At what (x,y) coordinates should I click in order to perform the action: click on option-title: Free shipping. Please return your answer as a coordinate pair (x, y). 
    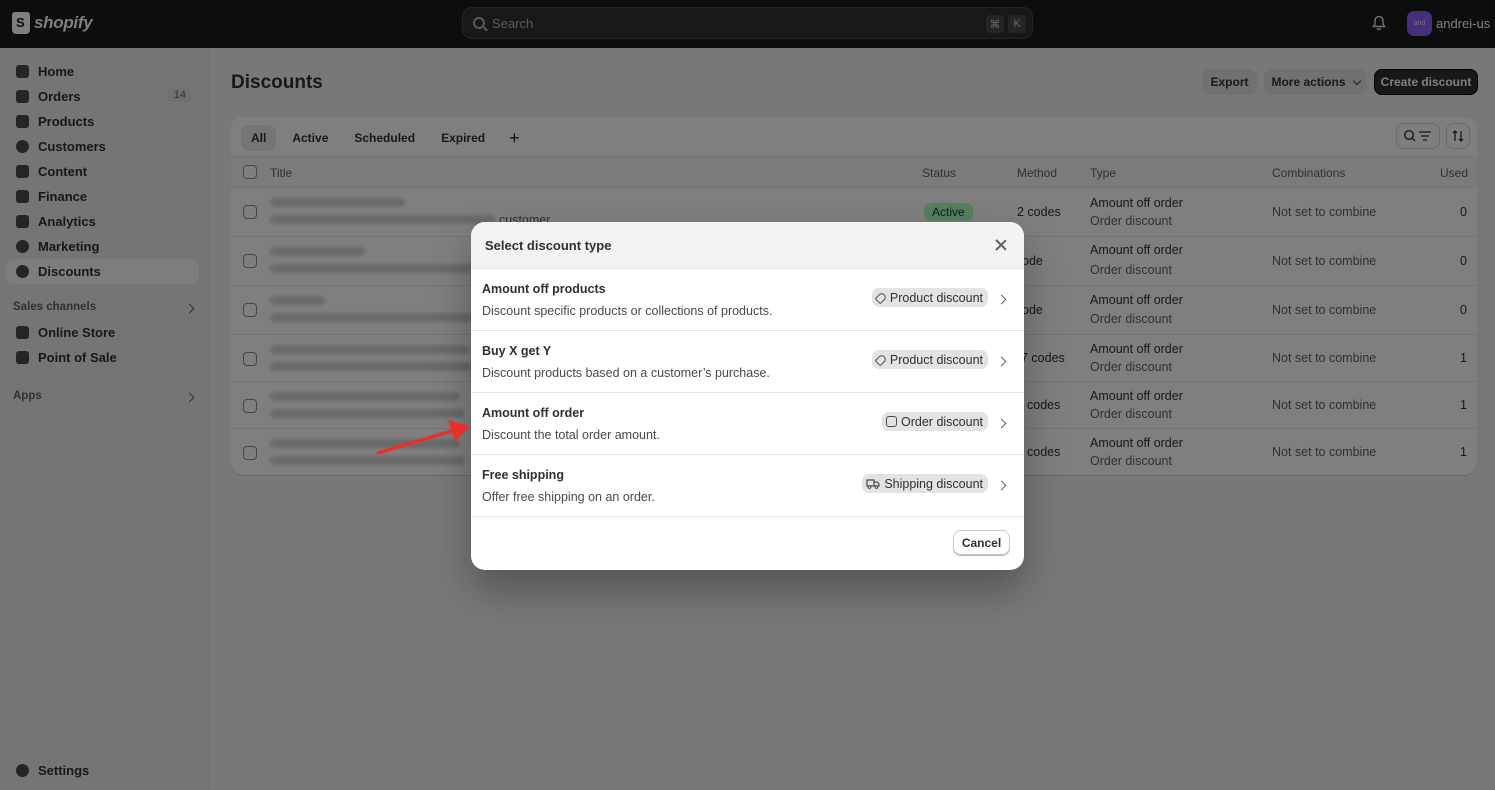
    Looking at the image, I should click on (523, 475).